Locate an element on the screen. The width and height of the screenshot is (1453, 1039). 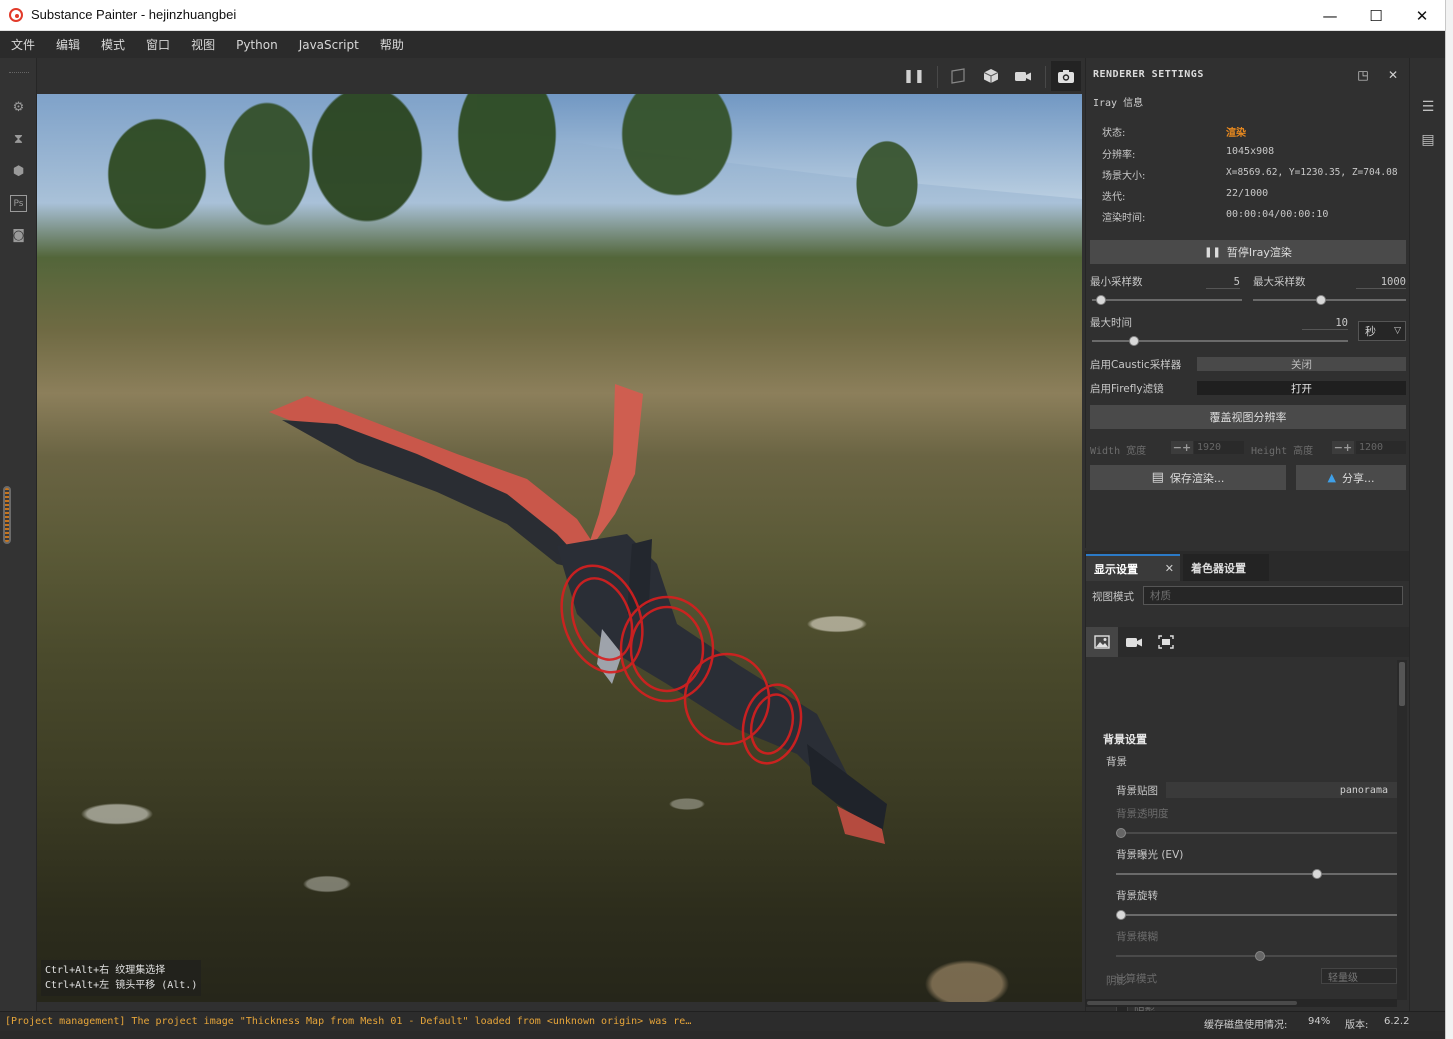
compute-mode-dropdown: 轻量级 is located at coordinates (1359, 976).